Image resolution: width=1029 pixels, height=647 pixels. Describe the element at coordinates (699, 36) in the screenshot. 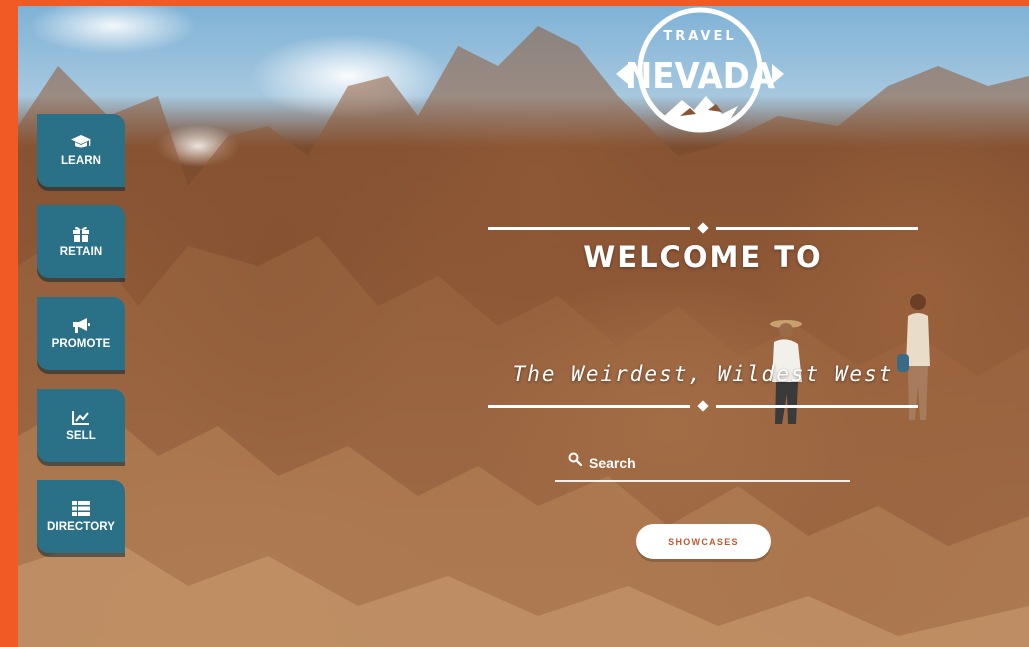

I see `logo-travel-text: TRAVEL` at that location.